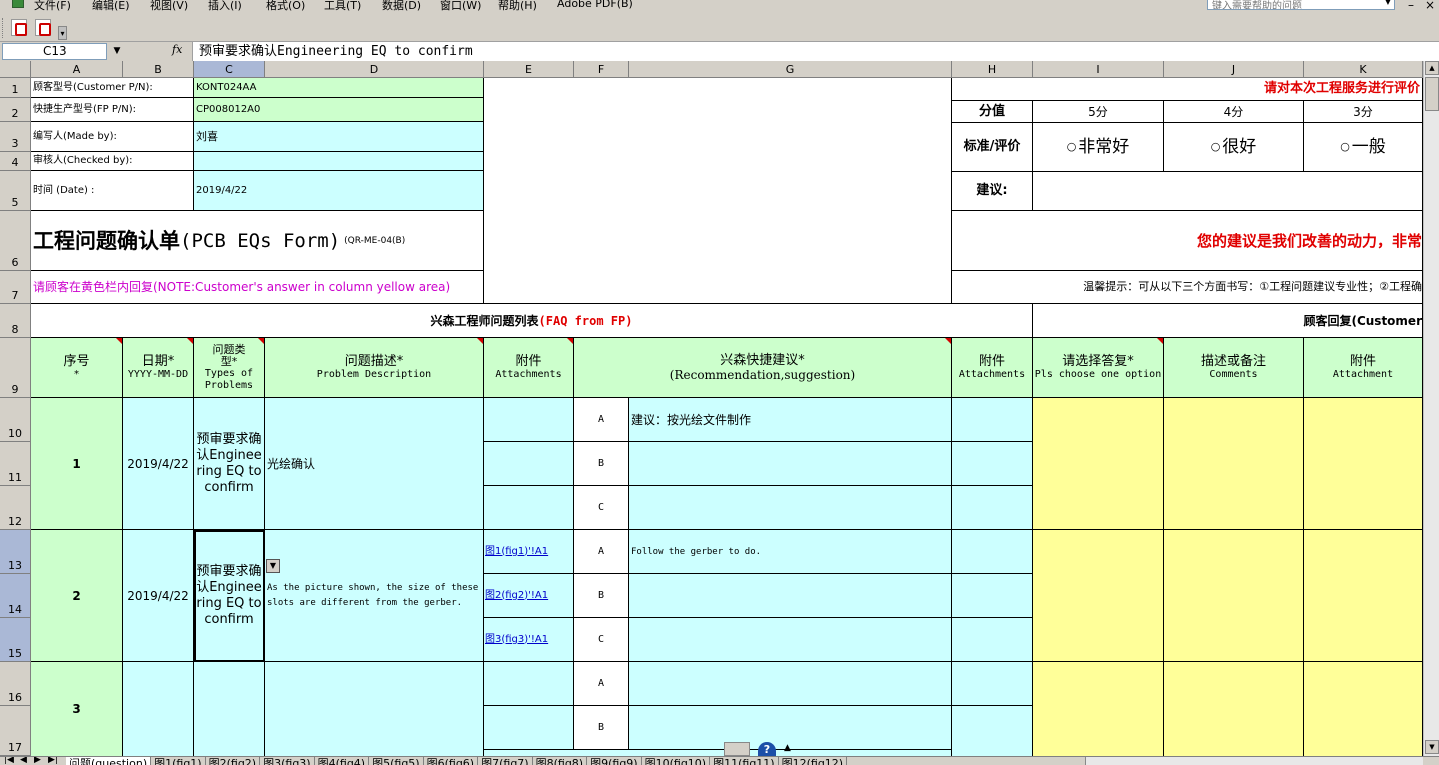 The width and height of the screenshot is (1439, 765). Describe the element at coordinates (339, 191) in the screenshot. I see `date-value: 2019/4/22` at that location.